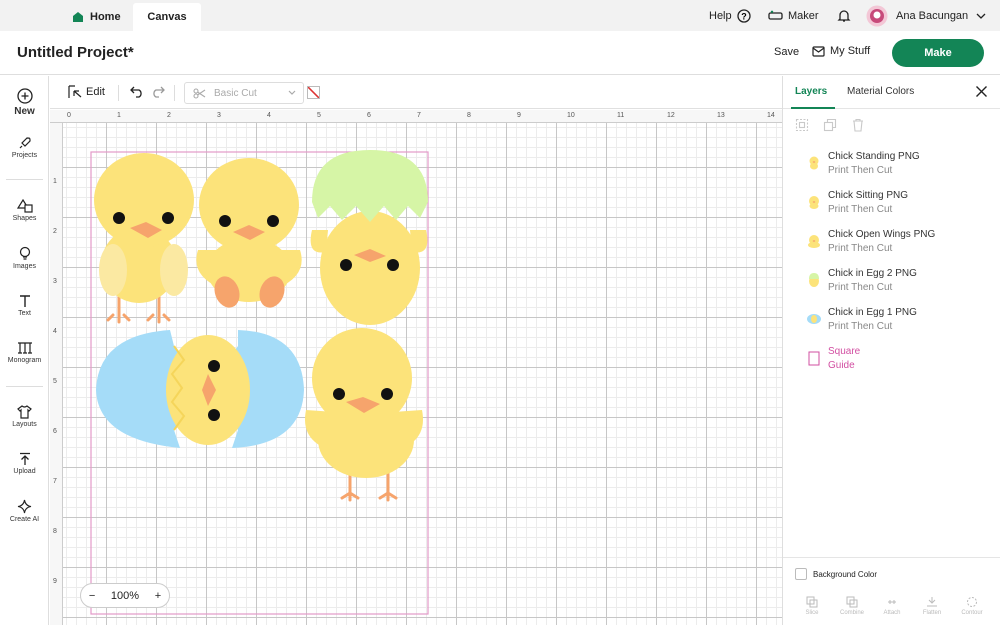  Describe the element at coordinates (972, 602) in the screenshot. I see `contour-icon` at that location.